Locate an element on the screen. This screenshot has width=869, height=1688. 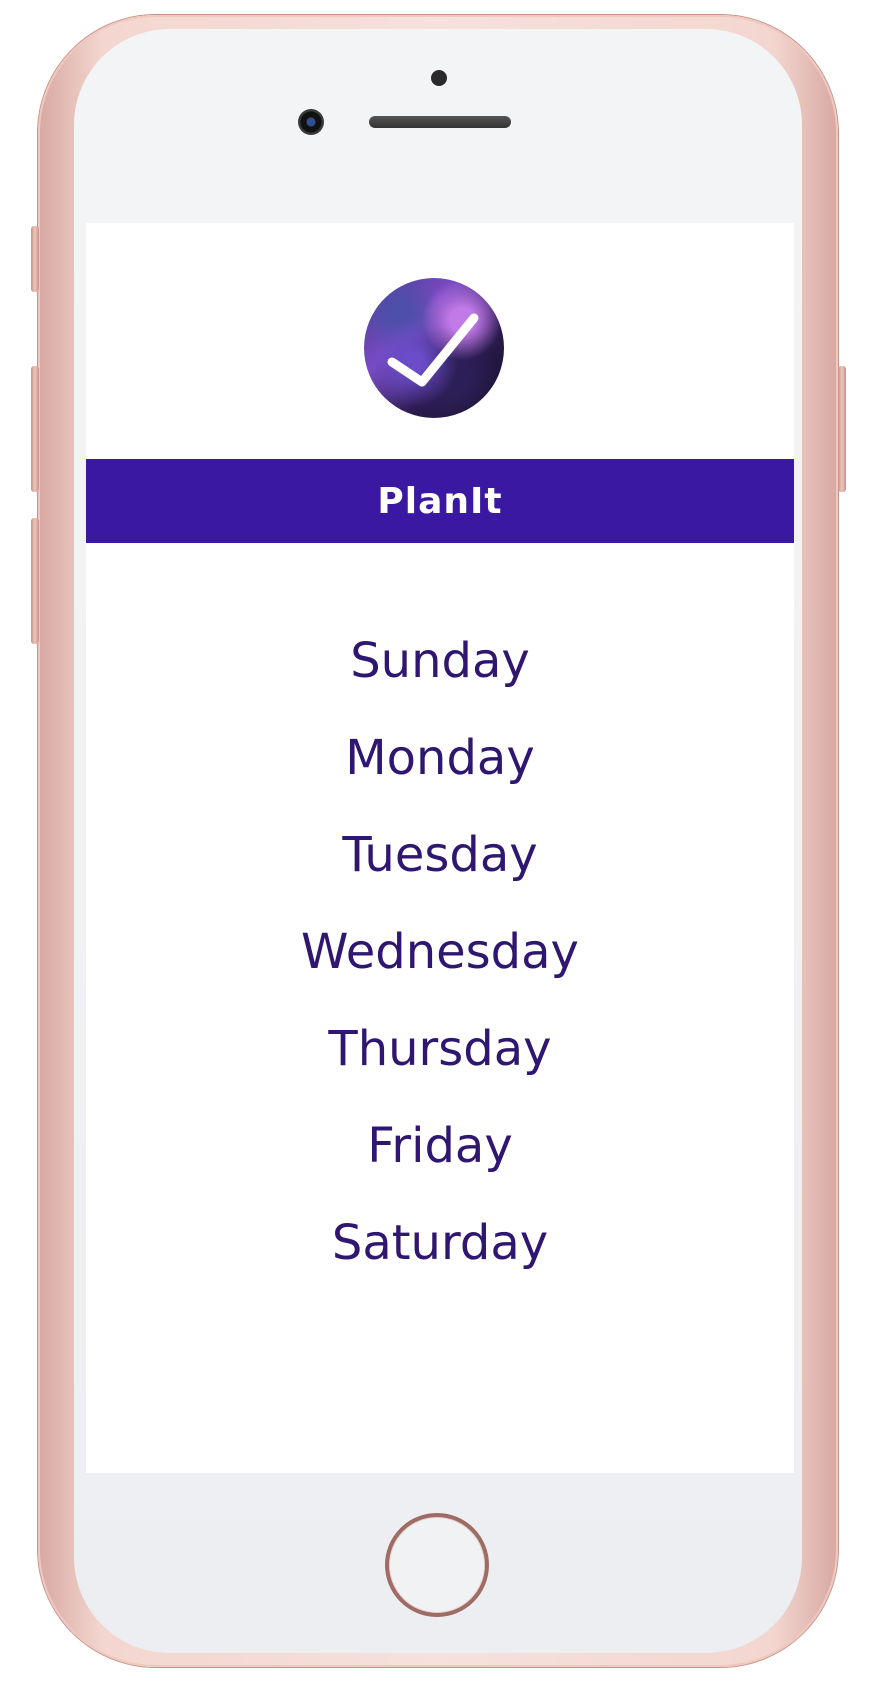
checkmark-galaxy-icon is located at coordinates (434, 348).